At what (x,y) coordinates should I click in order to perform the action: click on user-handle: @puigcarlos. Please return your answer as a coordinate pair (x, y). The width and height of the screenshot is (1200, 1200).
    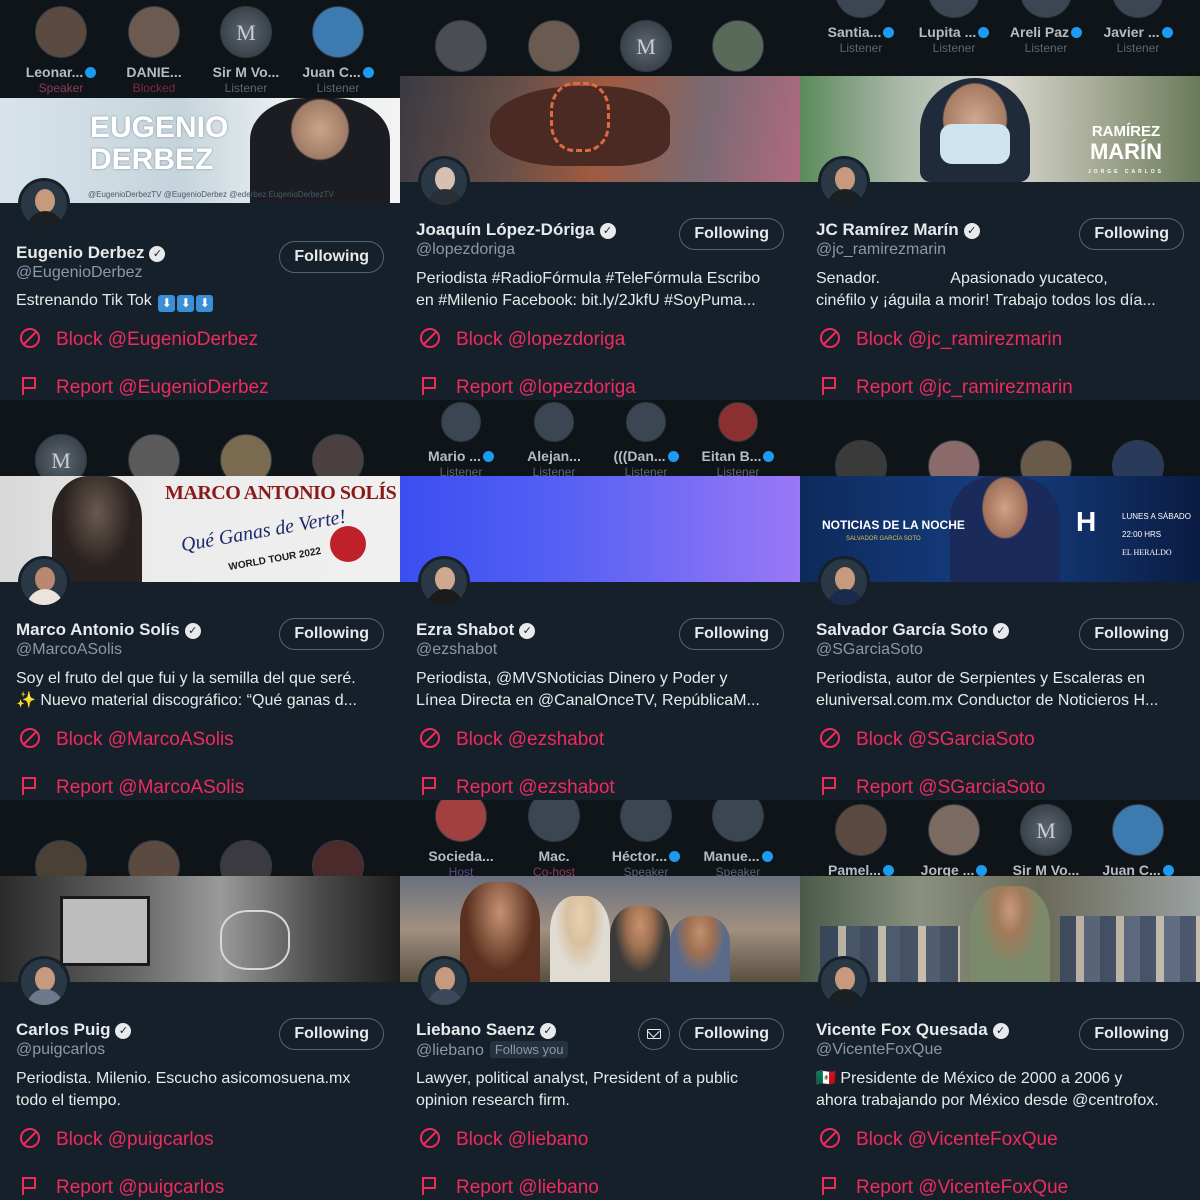
    Looking at the image, I should click on (60, 1050).